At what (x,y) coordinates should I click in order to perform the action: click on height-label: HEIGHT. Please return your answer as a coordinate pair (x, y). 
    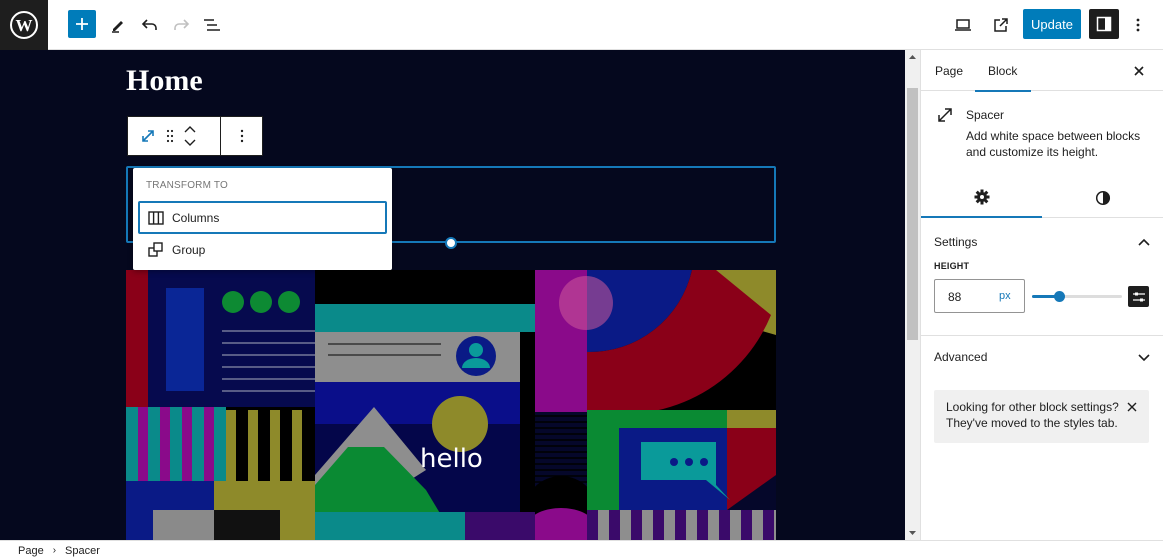
    Looking at the image, I should click on (952, 266).